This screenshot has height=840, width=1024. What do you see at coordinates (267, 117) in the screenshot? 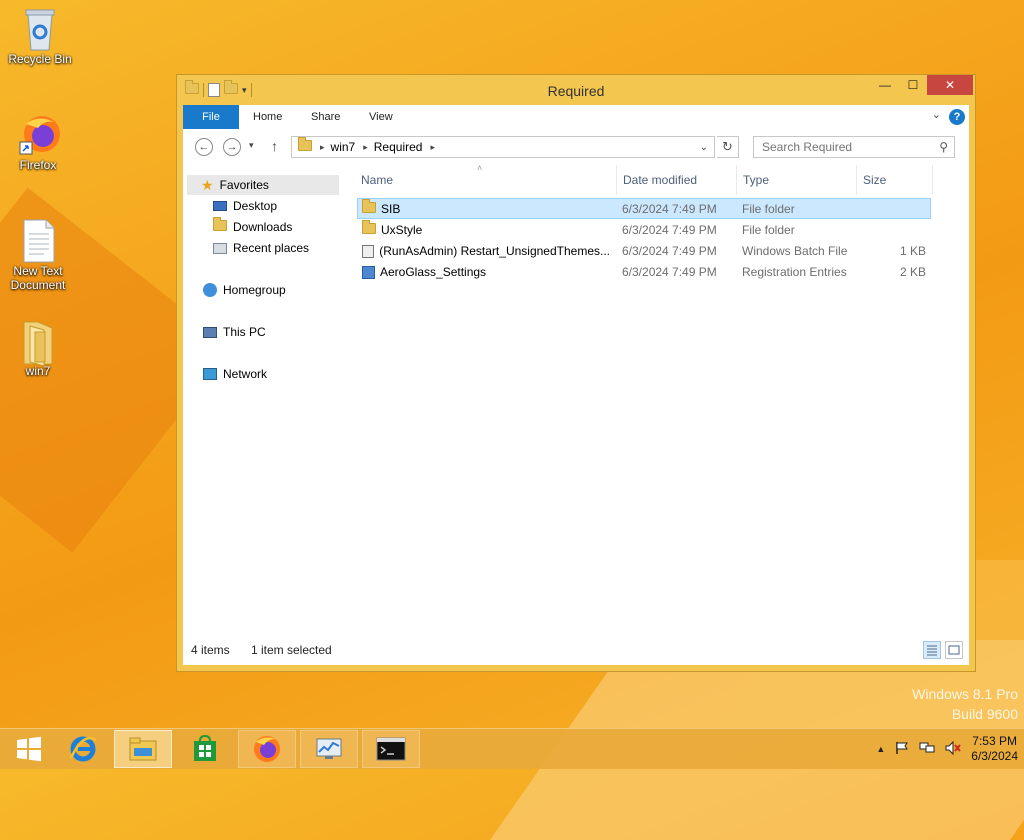
I see `tab-home: Home` at bounding box center [267, 117].